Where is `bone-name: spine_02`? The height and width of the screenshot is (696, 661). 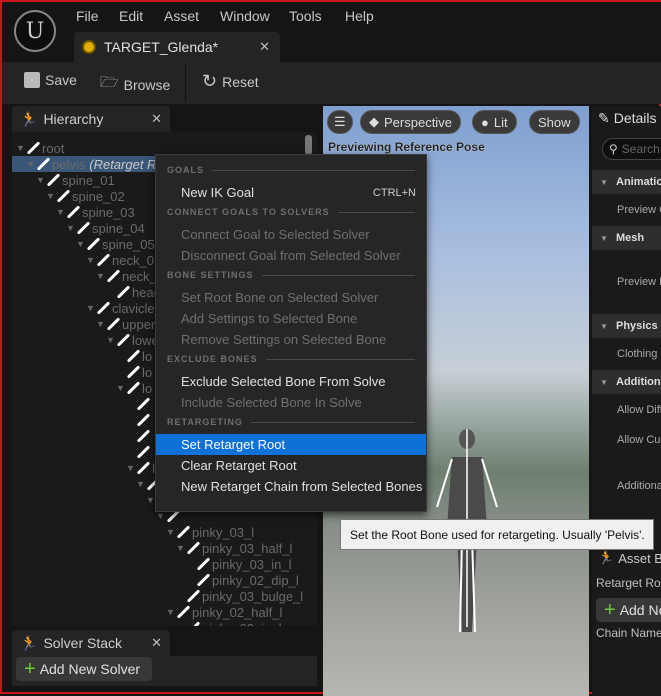 bone-name: spine_02 is located at coordinates (98, 196).